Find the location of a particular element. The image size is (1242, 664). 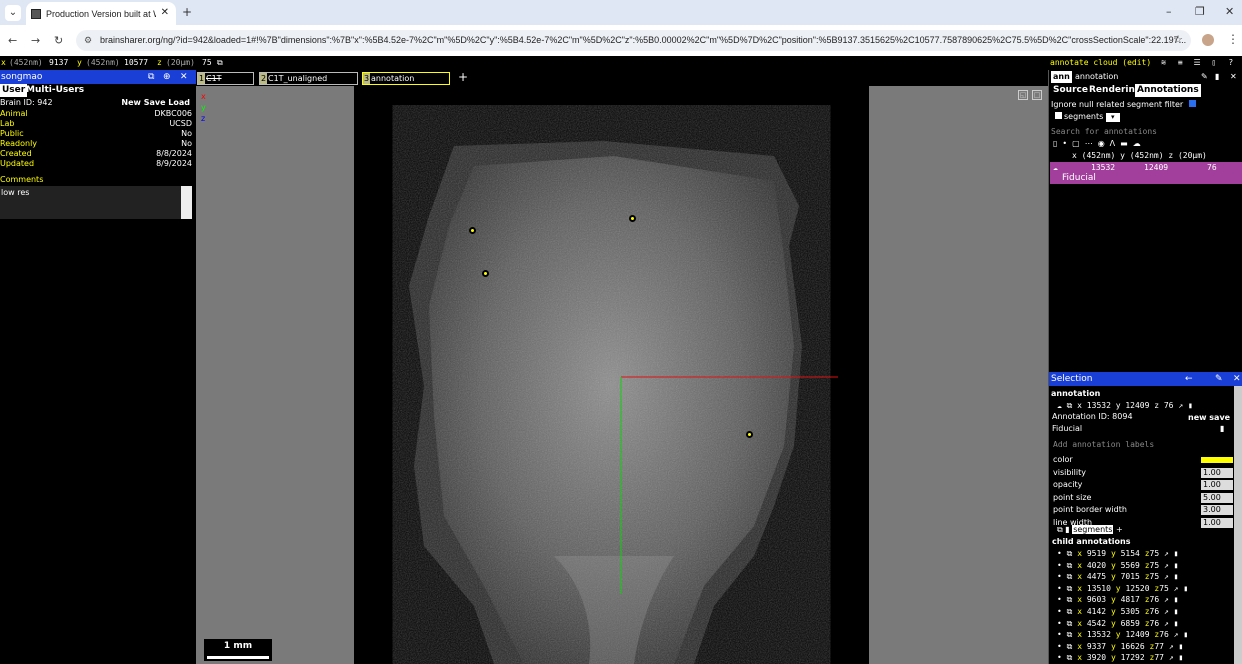

child-annotation-row: • ⧉ x 4542 y 6859 z76 ↗ ▮ is located at coordinates (1117, 624).